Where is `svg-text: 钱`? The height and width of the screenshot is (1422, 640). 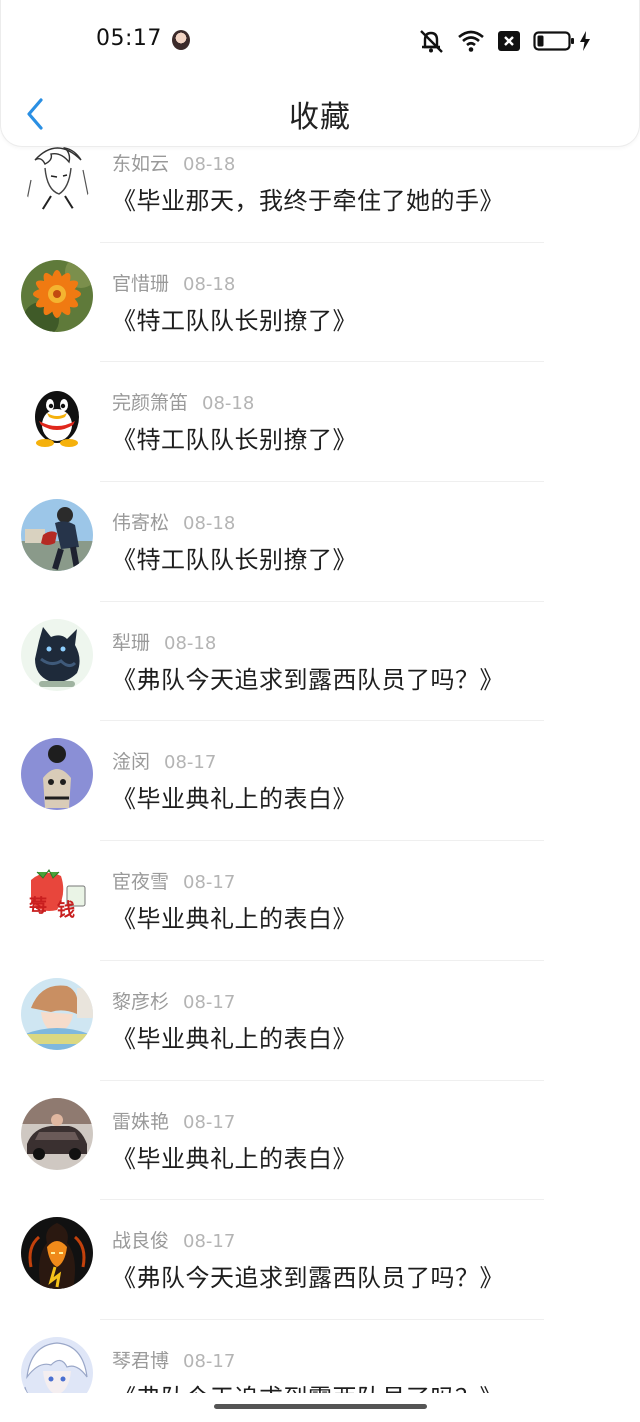
svg-text: 钱 is located at coordinates (66, 910).